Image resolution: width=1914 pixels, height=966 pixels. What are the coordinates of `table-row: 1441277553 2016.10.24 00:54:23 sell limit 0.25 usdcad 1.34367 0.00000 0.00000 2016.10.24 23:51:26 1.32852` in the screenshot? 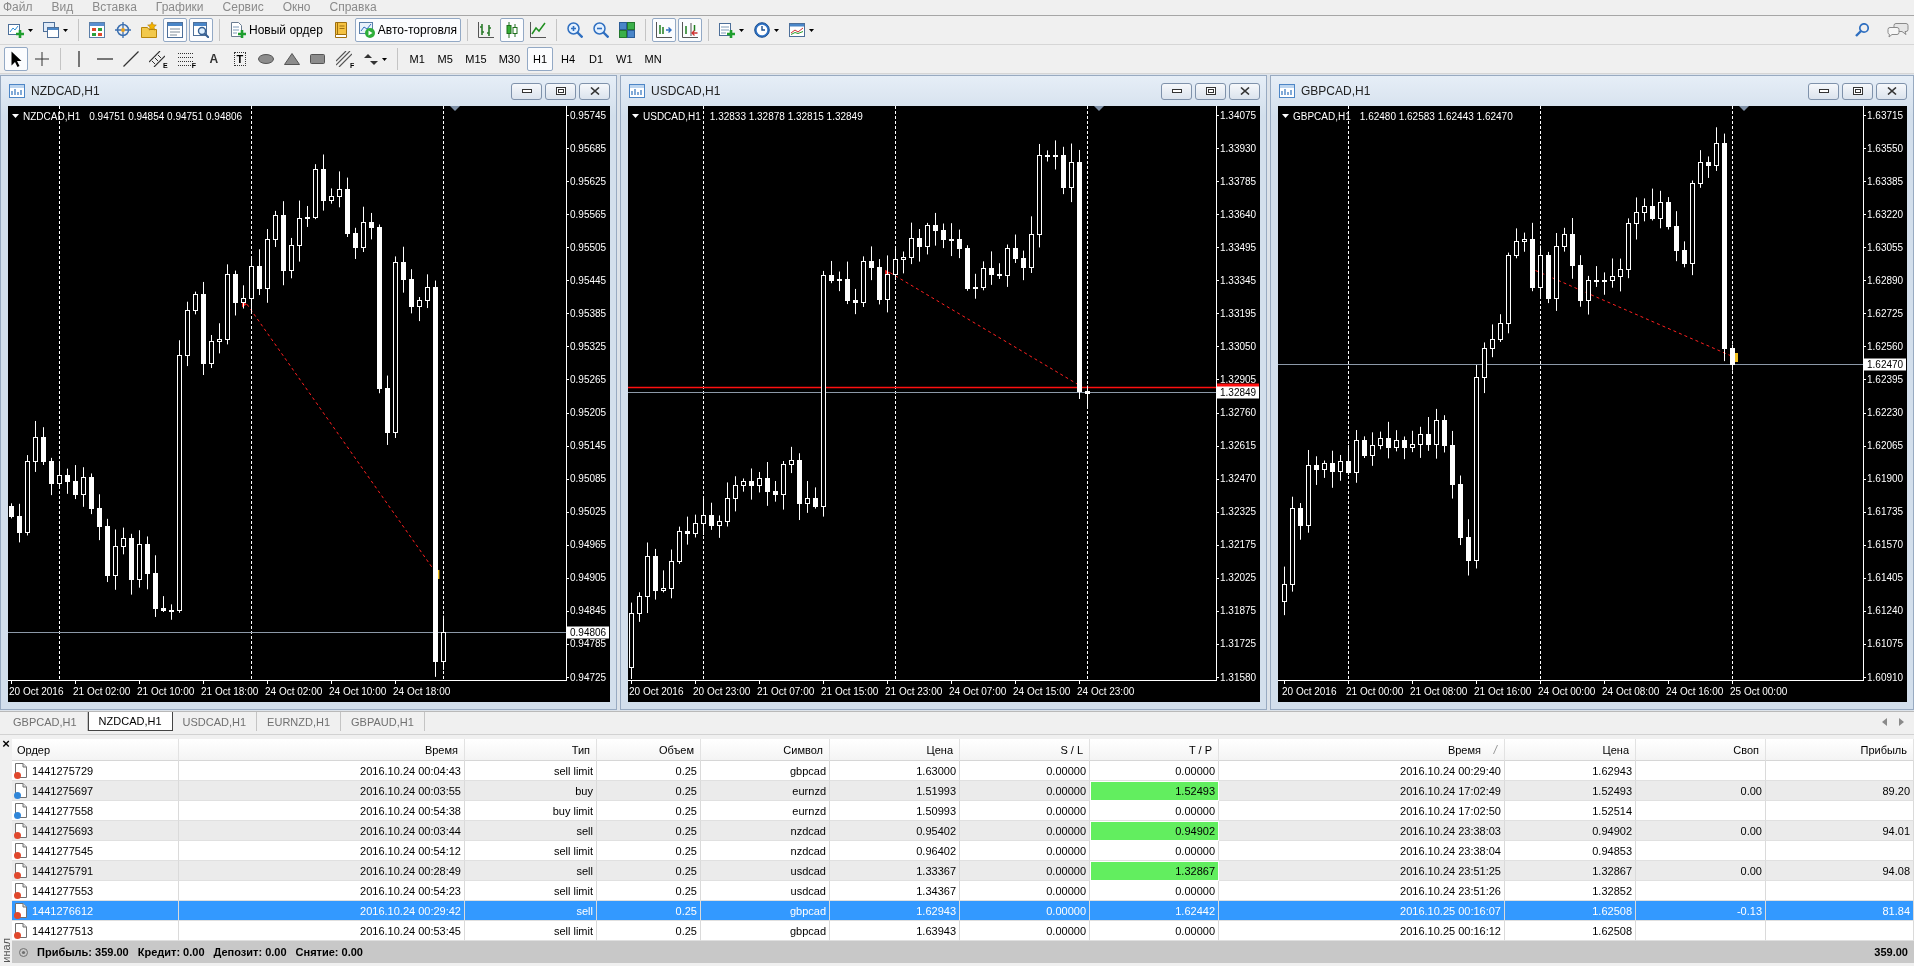 It's located at (963, 891).